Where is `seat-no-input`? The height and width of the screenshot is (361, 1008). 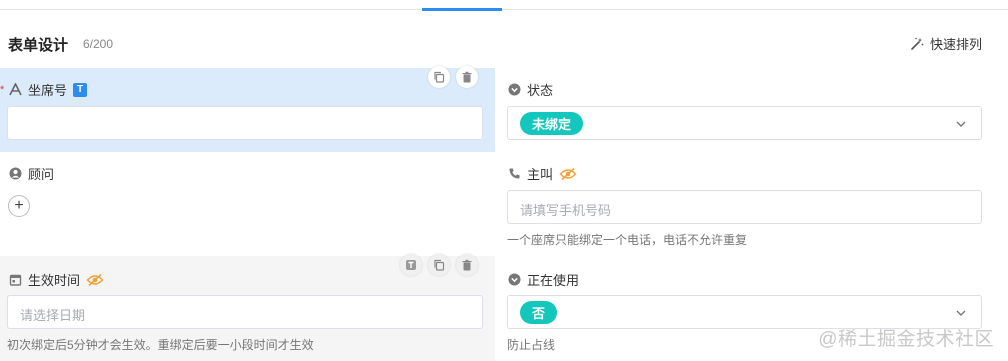 seat-no-input is located at coordinates (245, 123).